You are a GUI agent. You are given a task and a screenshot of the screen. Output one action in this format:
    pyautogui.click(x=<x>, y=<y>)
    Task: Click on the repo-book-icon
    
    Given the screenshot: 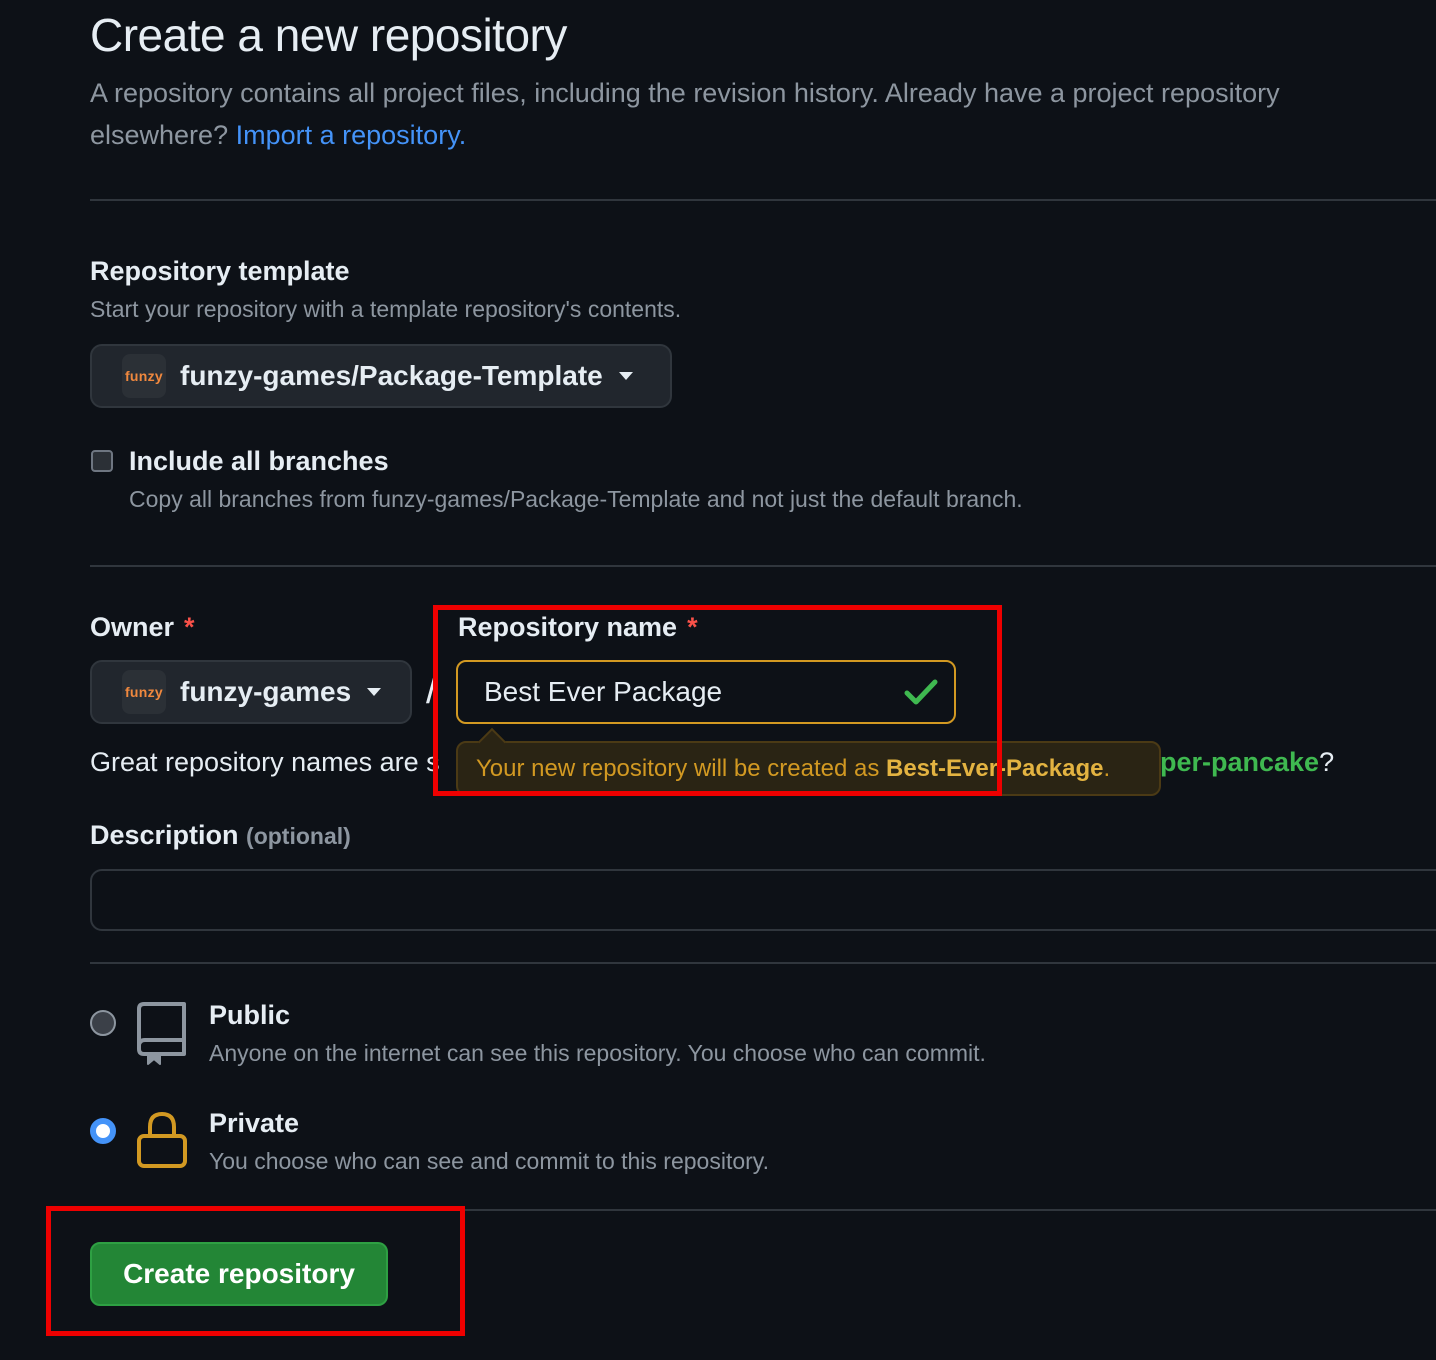 What is the action you would take?
    pyautogui.click(x=161, y=1033)
    